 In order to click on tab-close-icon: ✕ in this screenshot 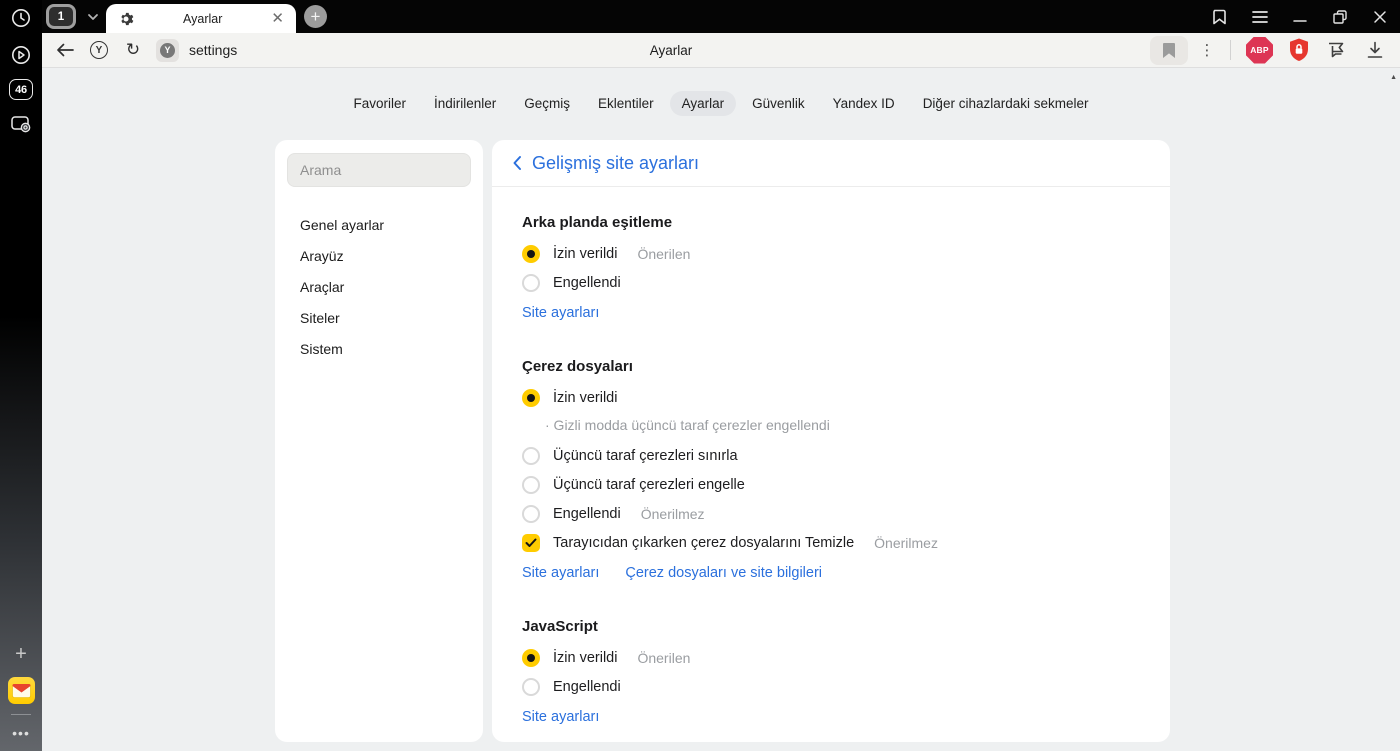, I will do `click(277, 18)`.